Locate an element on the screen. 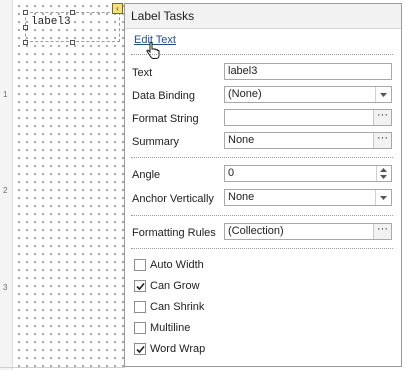 This screenshot has height=370, width=406. resize-handle-bottom is located at coordinates (72, 42).